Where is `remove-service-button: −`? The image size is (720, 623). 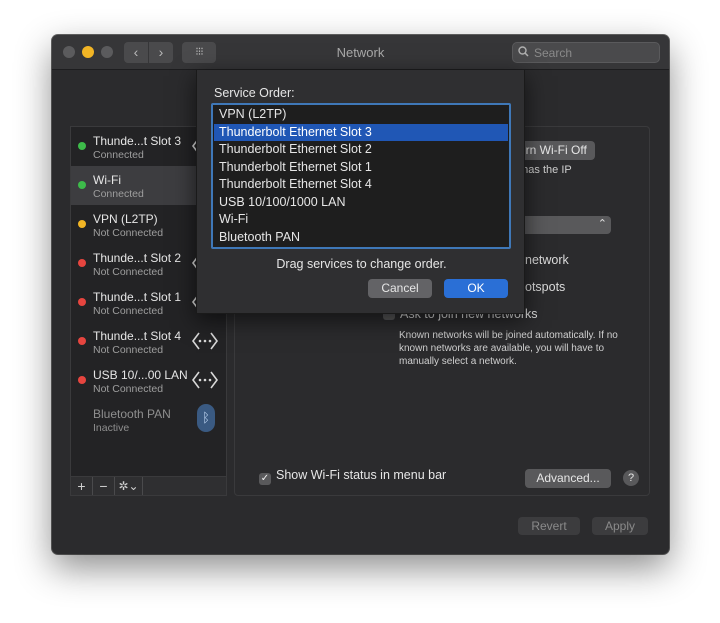
remove-service-button: − is located at coordinates (104, 486).